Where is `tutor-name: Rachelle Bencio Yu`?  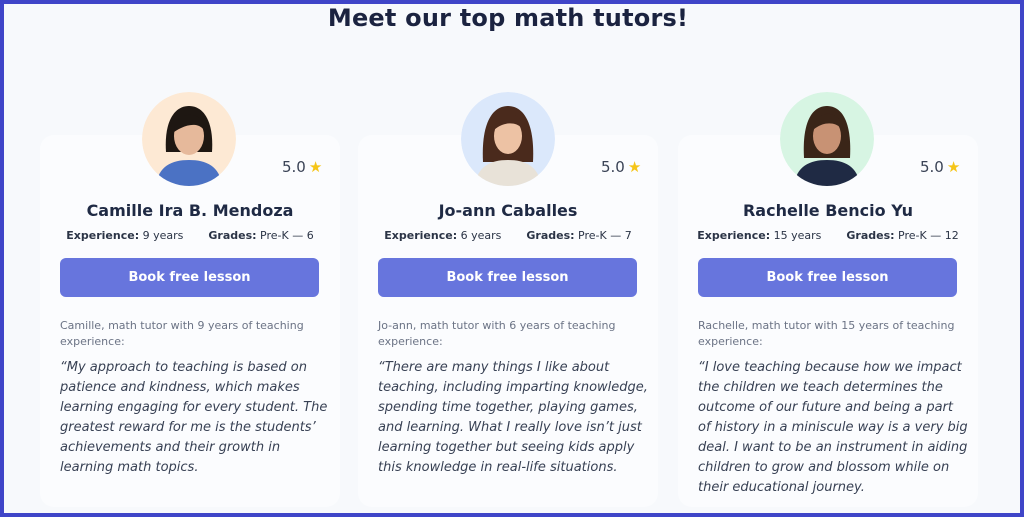 tutor-name: Rachelle Bencio Yu is located at coordinates (827, 210).